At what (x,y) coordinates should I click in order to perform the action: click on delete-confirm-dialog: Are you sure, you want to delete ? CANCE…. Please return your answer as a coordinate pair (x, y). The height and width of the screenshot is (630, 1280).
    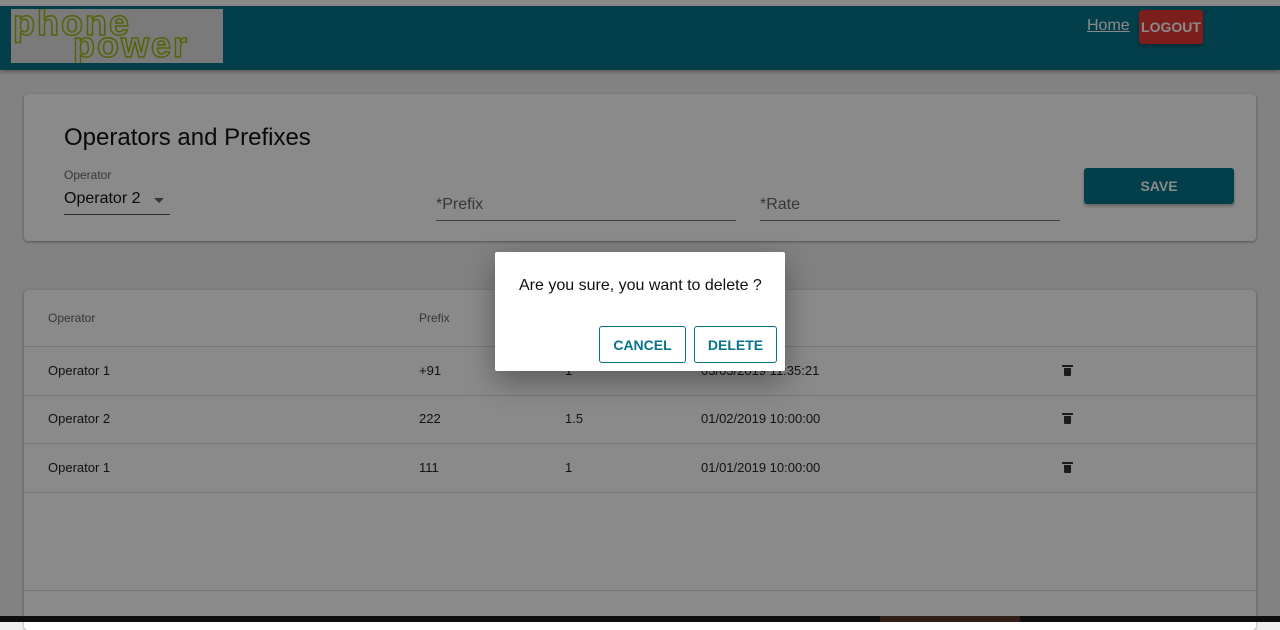
    Looking at the image, I should click on (640, 311).